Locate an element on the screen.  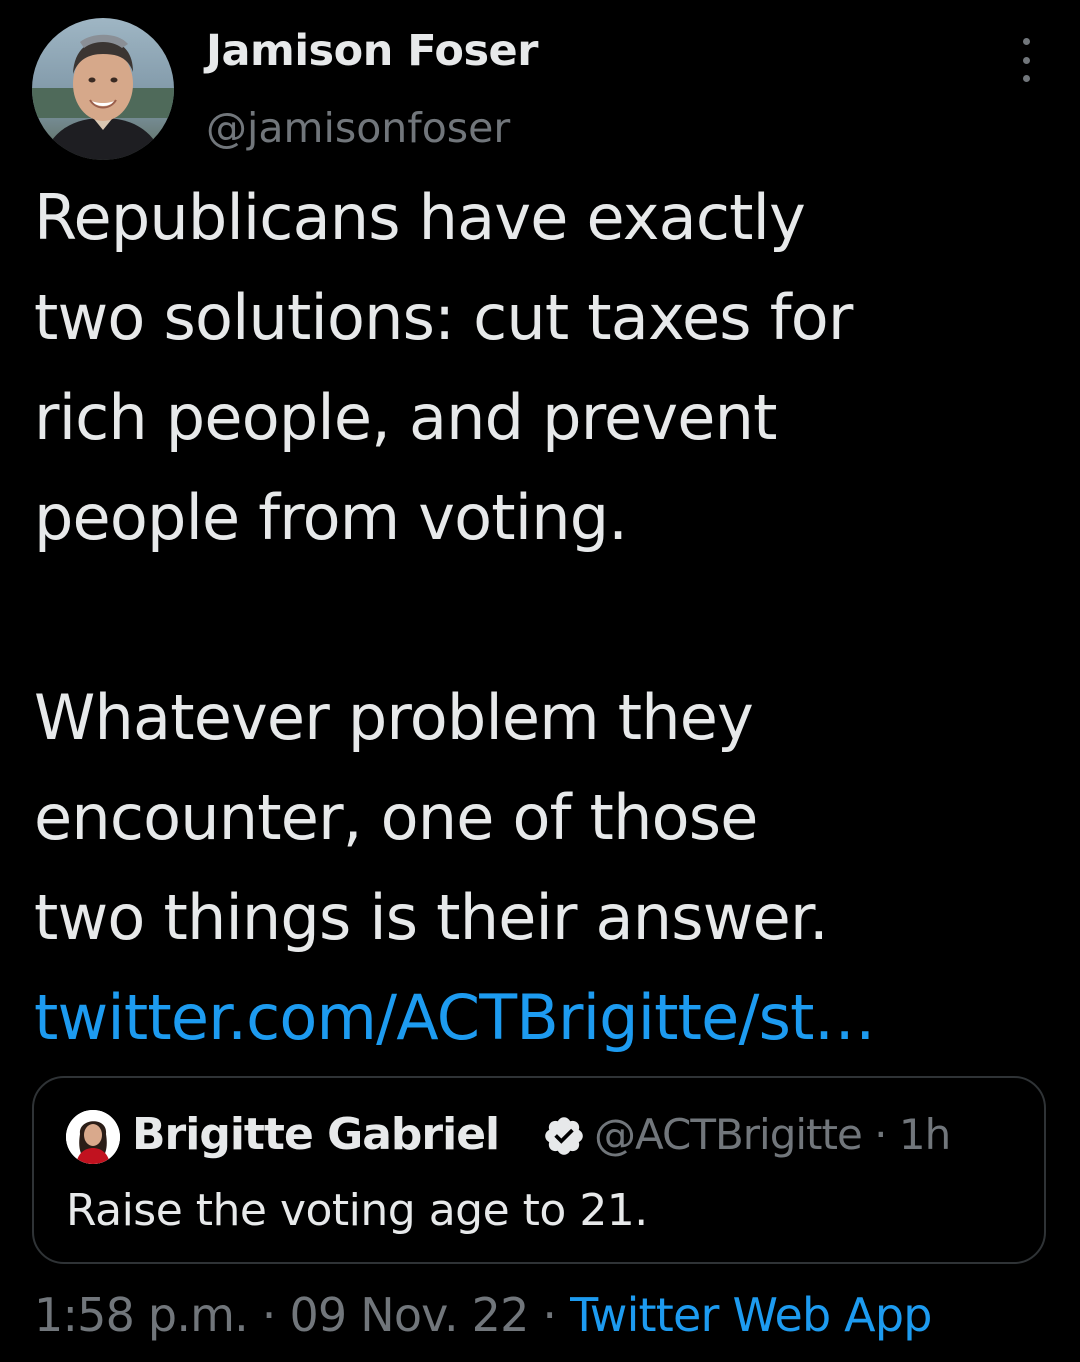
tweet-line: Republicans have exactly is located at coordinates (420, 217).